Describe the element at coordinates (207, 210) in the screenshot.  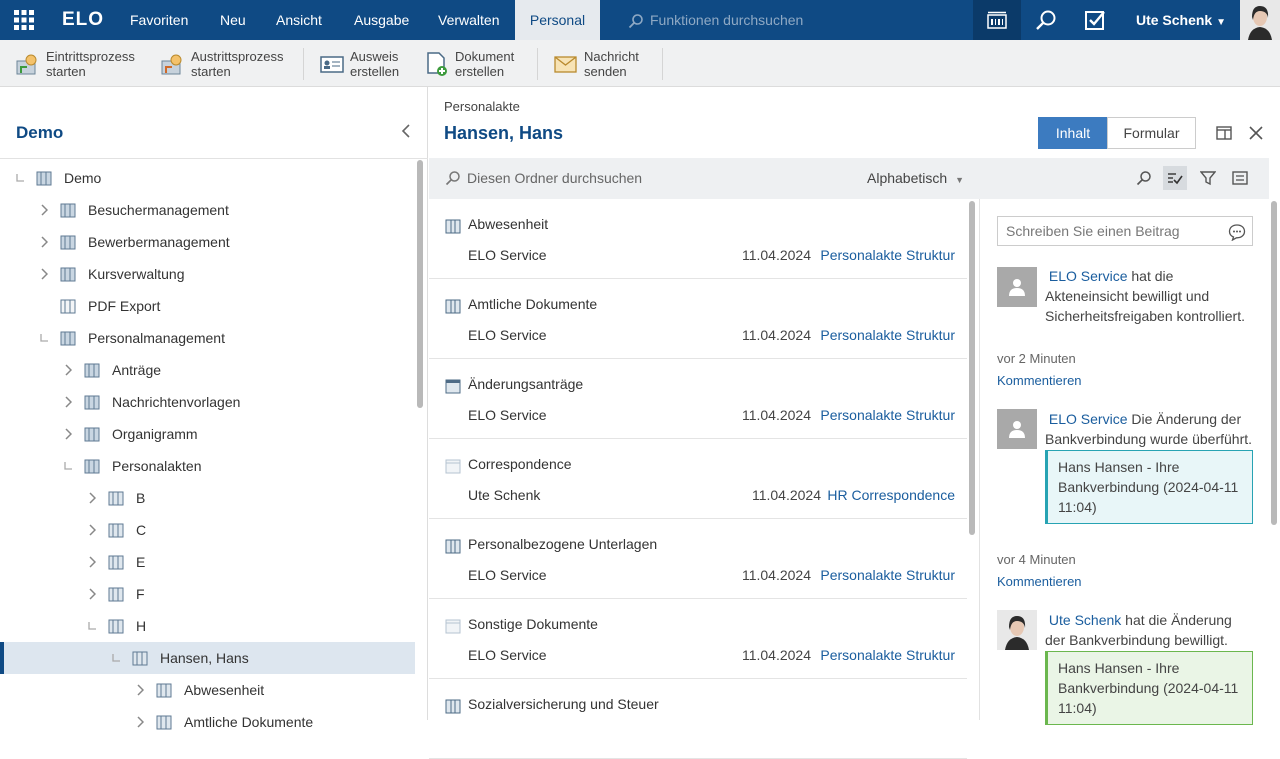
I see `tree-item: Besuchermanagement` at that location.